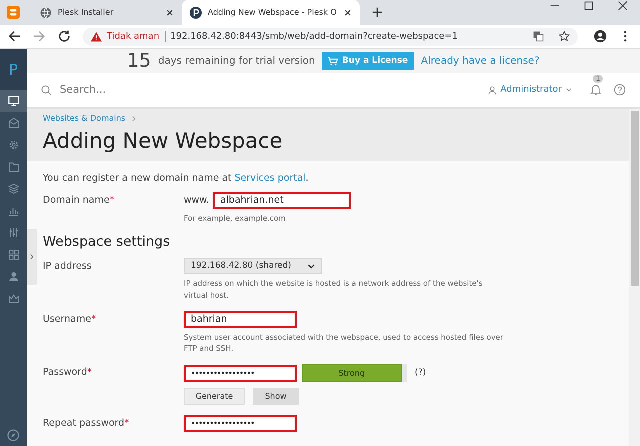  Describe the element at coordinates (634, 277) in the screenshot. I see `scrollbar` at that location.